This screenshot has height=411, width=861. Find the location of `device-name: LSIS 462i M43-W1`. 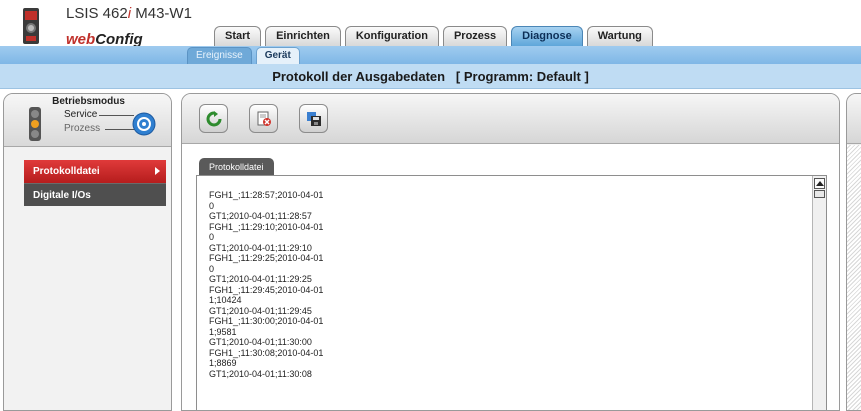

device-name: LSIS 462i M43-W1 is located at coordinates (129, 13).